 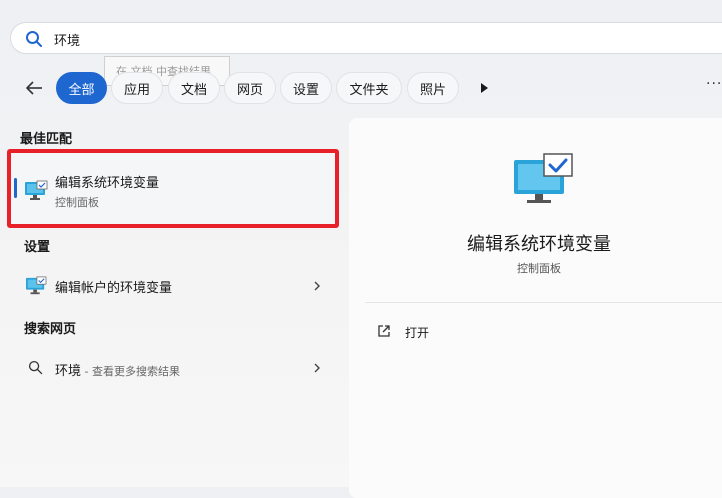 I want to click on web-search-item-title: 环境 - 查看更多搜索结果, so click(x=117, y=369).